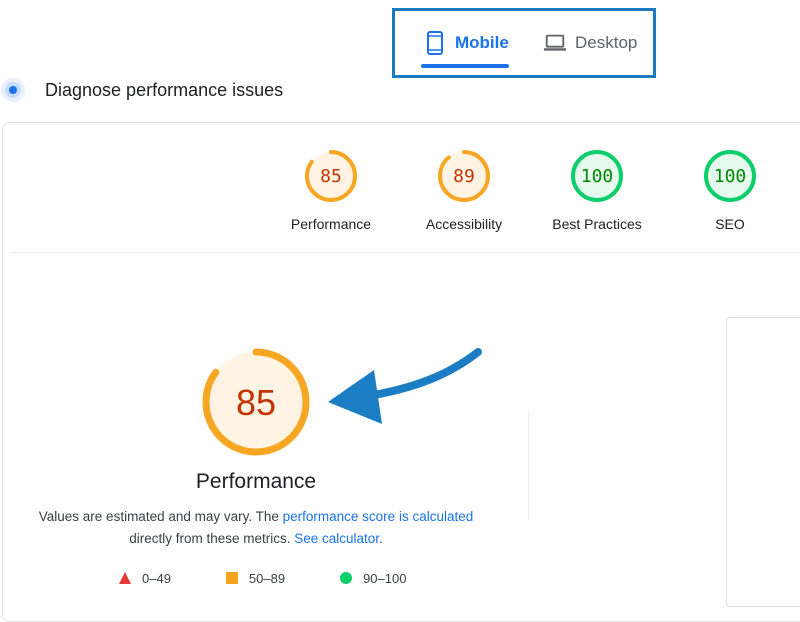 This screenshot has width=800, height=622. What do you see at coordinates (730, 224) in the screenshot?
I see `gauge-seo-label: SEO` at bounding box center [730, 224].